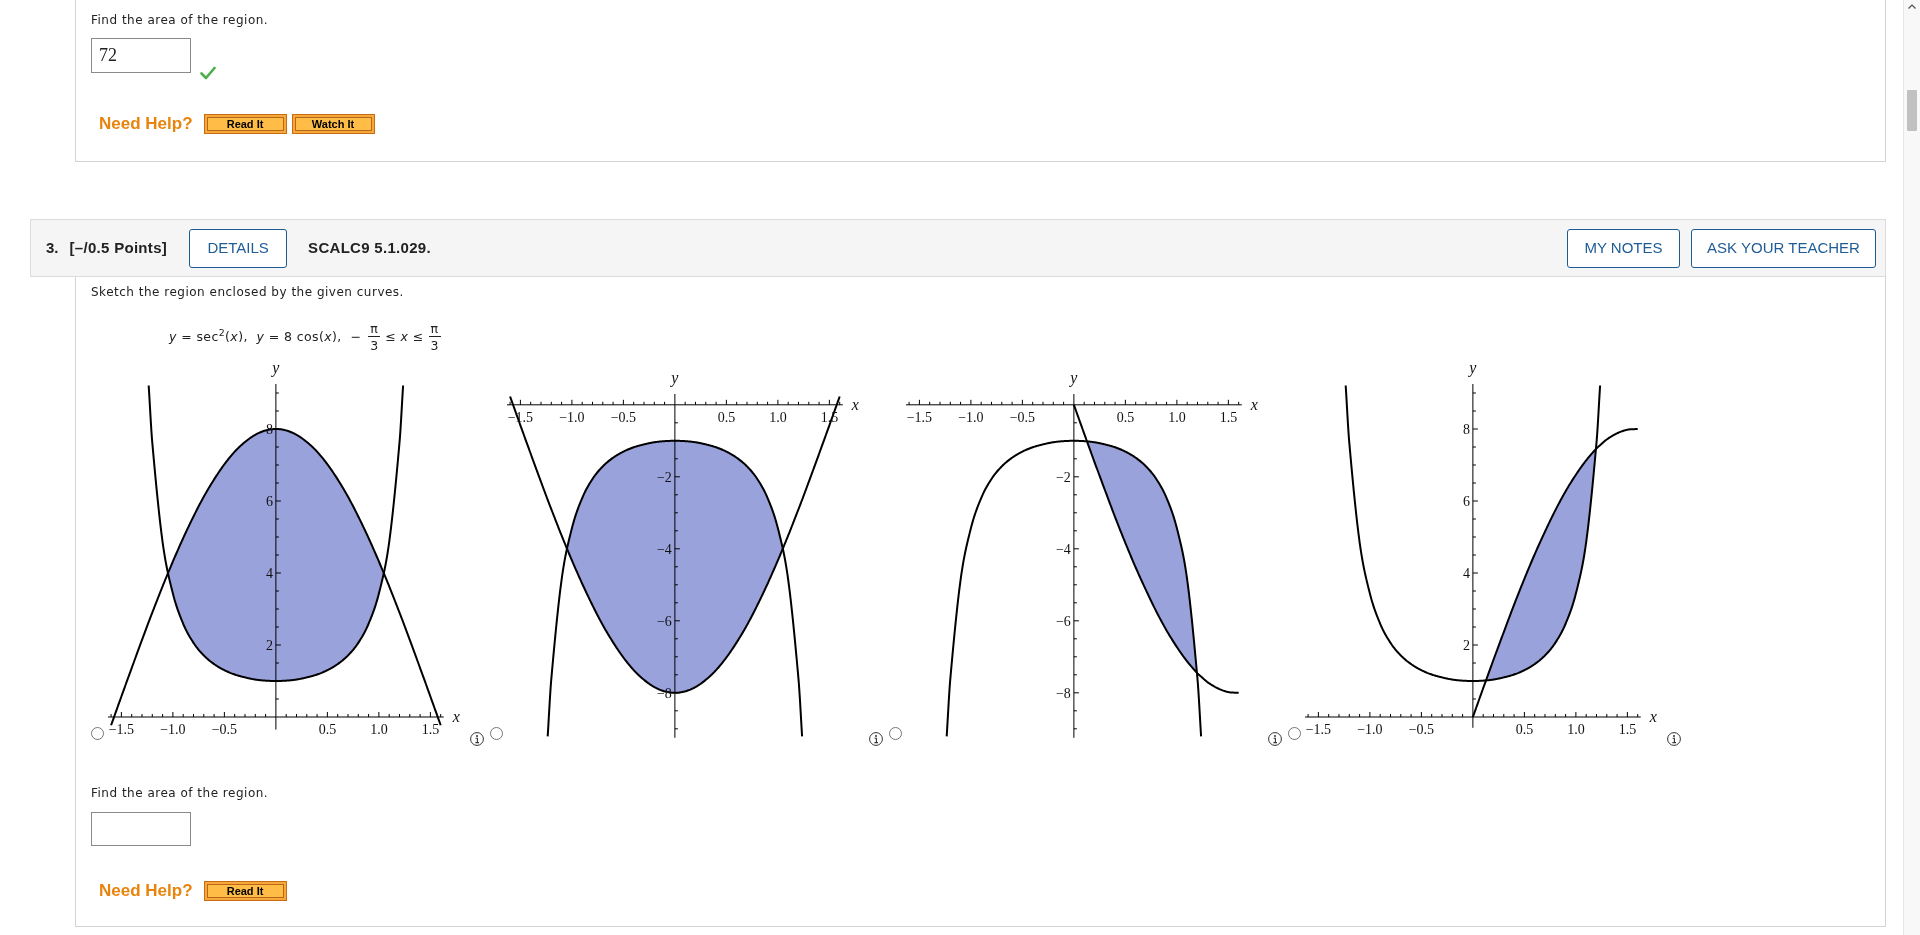 The image size is (1920, 935). I want to click on equation-text: y = sec$^{2}$(x), y = 8 cos(x), −, so click(265, 336).